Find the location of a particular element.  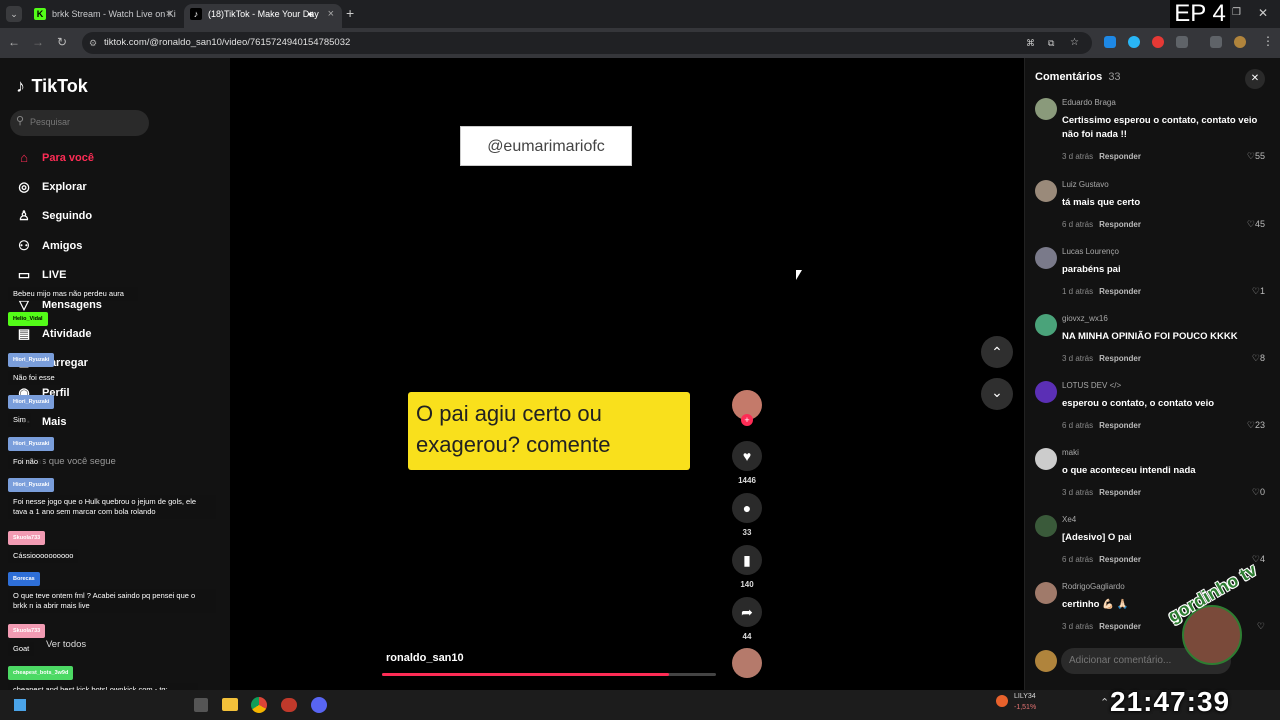

nav-seguindo: ♙ Seguindo is located at coordinates (54, 216).